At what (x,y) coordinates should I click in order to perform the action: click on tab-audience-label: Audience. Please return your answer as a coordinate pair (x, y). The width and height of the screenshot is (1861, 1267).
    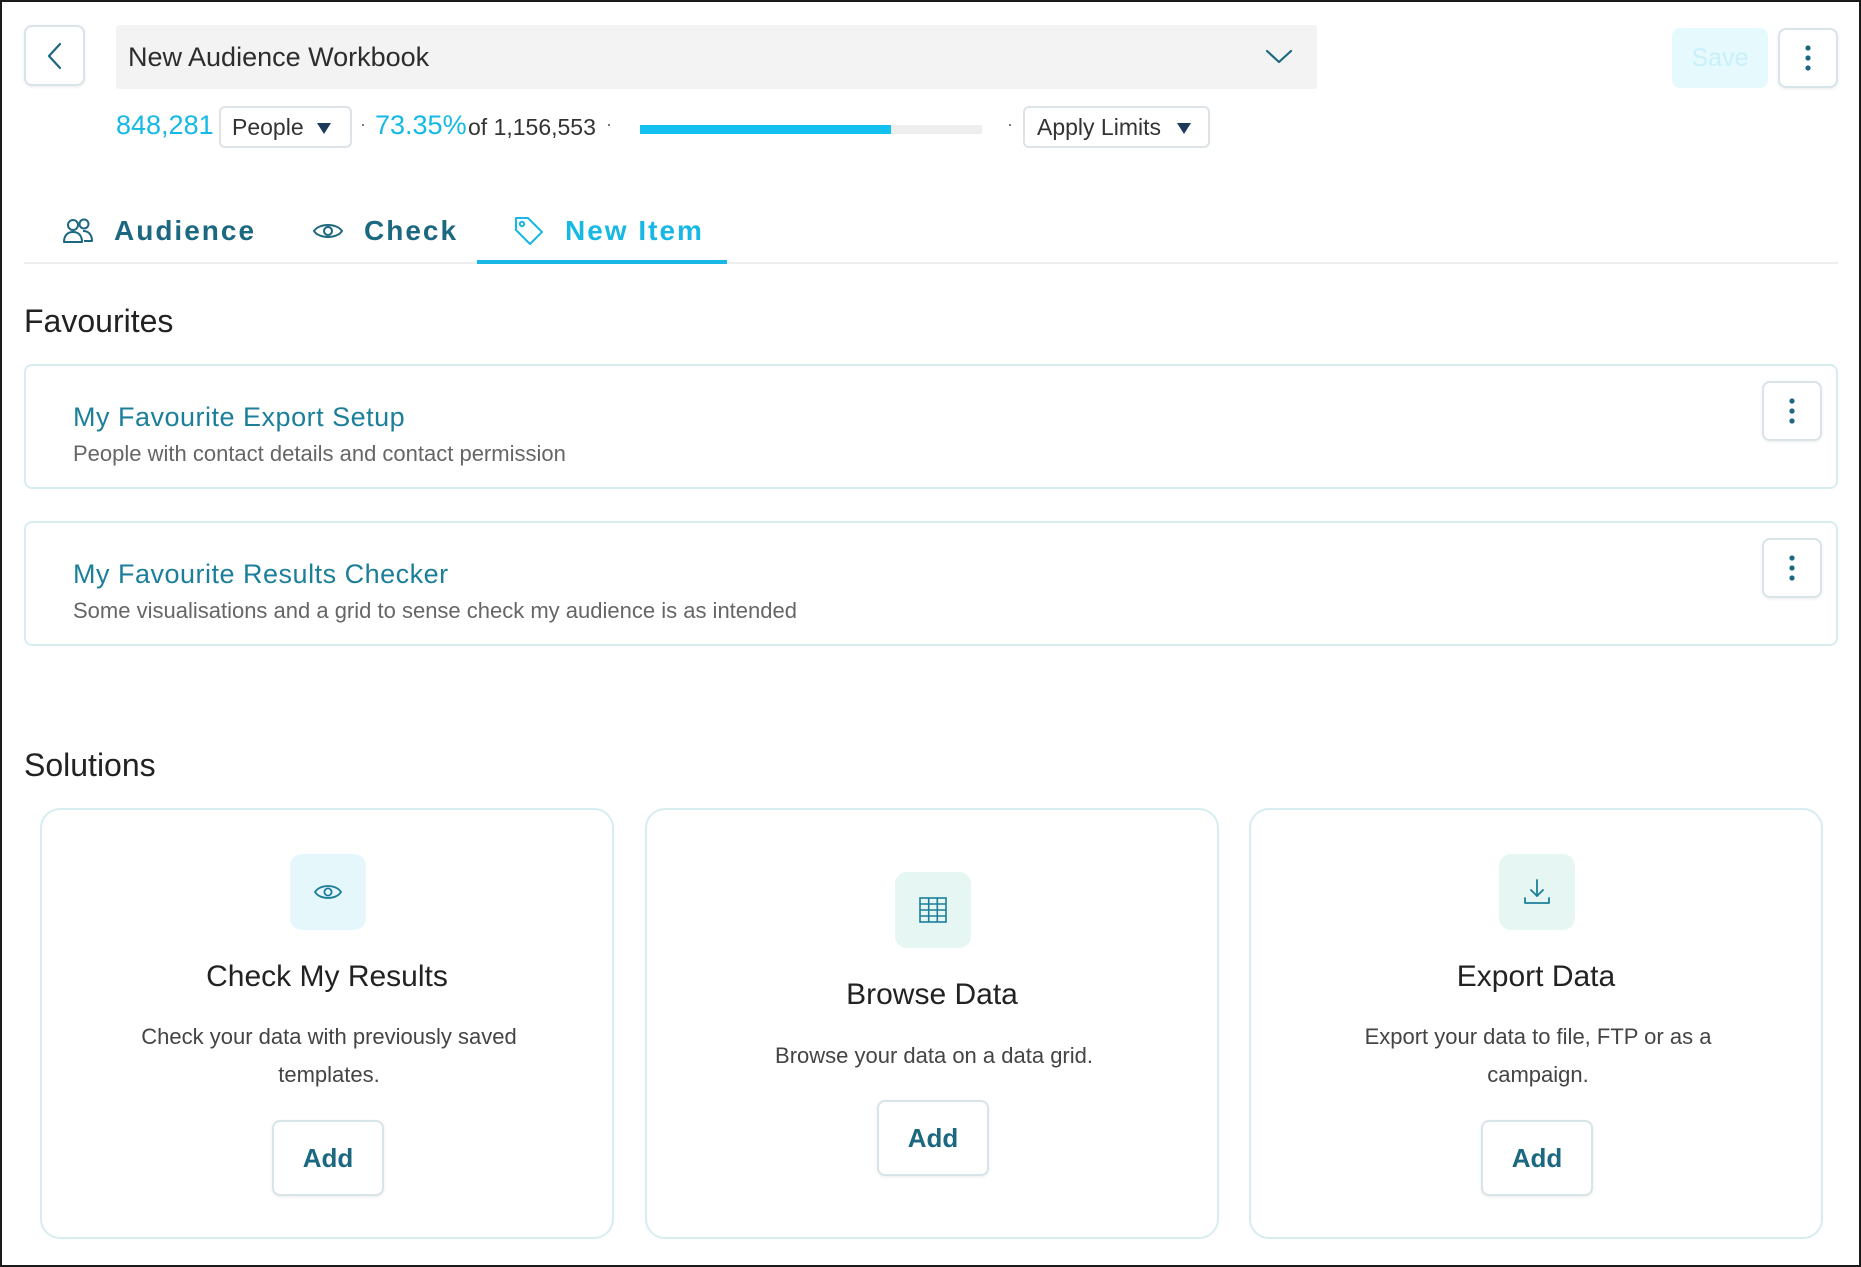
    Looking at the image, I should click on (185, 230).